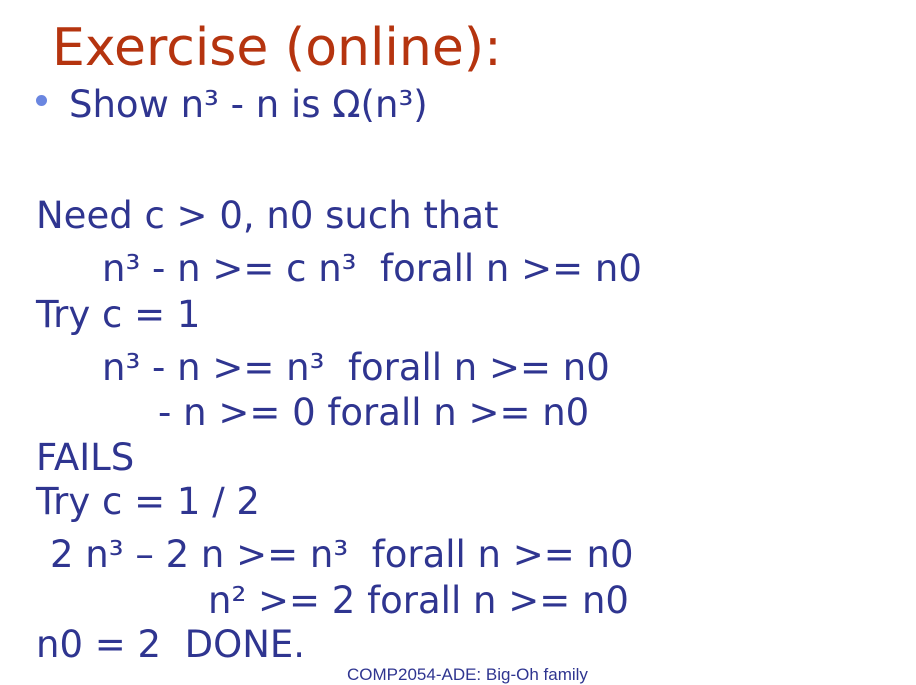 The height and width of the screenshot is (685, 916). What do you see at coordinates (277, 48) in the screenshot?
I see `slide-title: Exercise (online):` at bounding box center [277, 48].